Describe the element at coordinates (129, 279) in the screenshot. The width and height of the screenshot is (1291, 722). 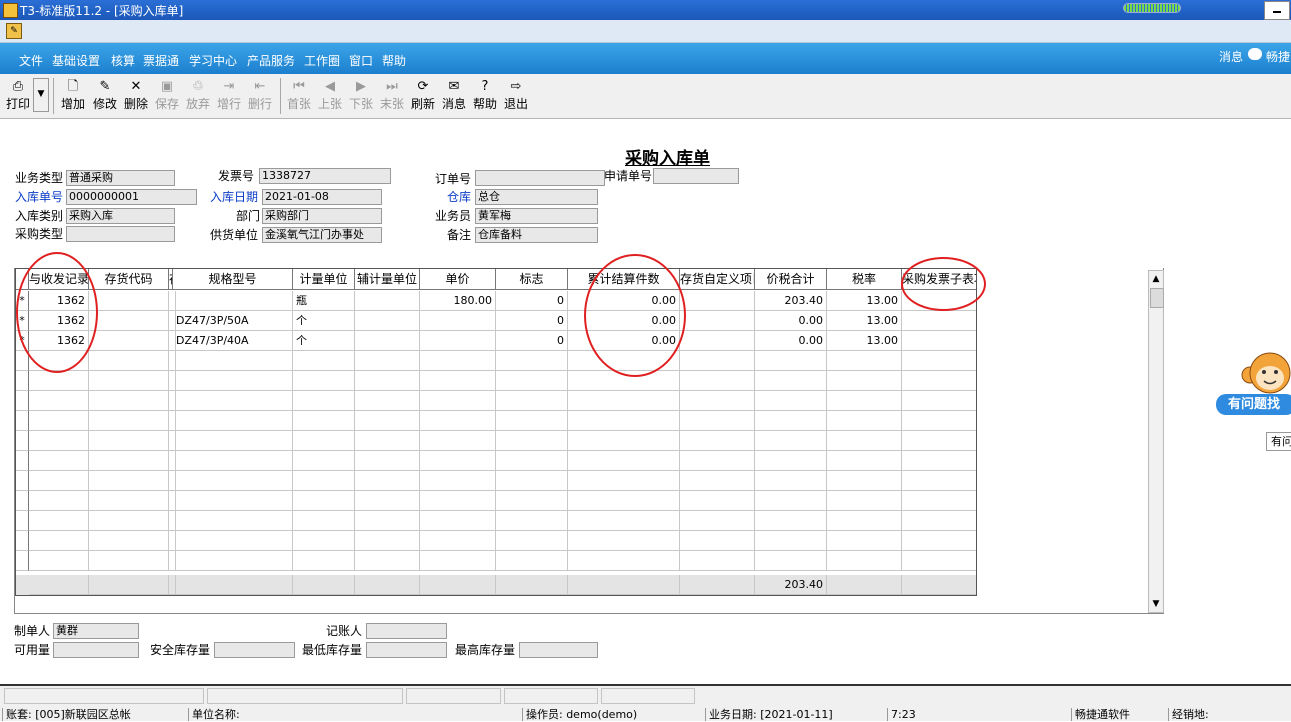
I see `grid-header-cell: 存货代码` at that location.